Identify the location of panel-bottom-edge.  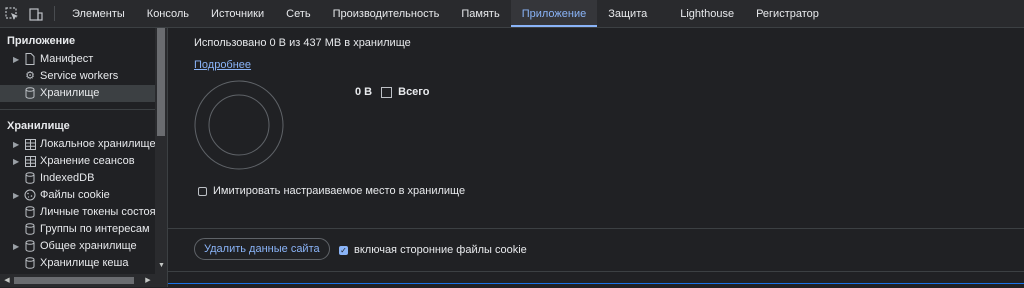
(596, 285).